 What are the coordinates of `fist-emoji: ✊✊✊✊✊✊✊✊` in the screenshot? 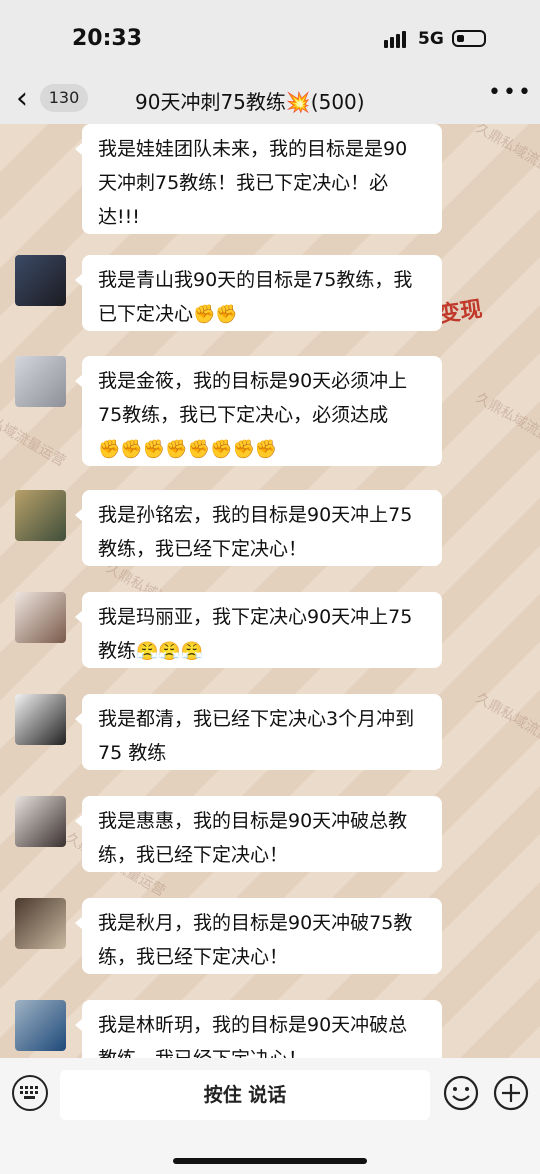 It's located at (188, 449).